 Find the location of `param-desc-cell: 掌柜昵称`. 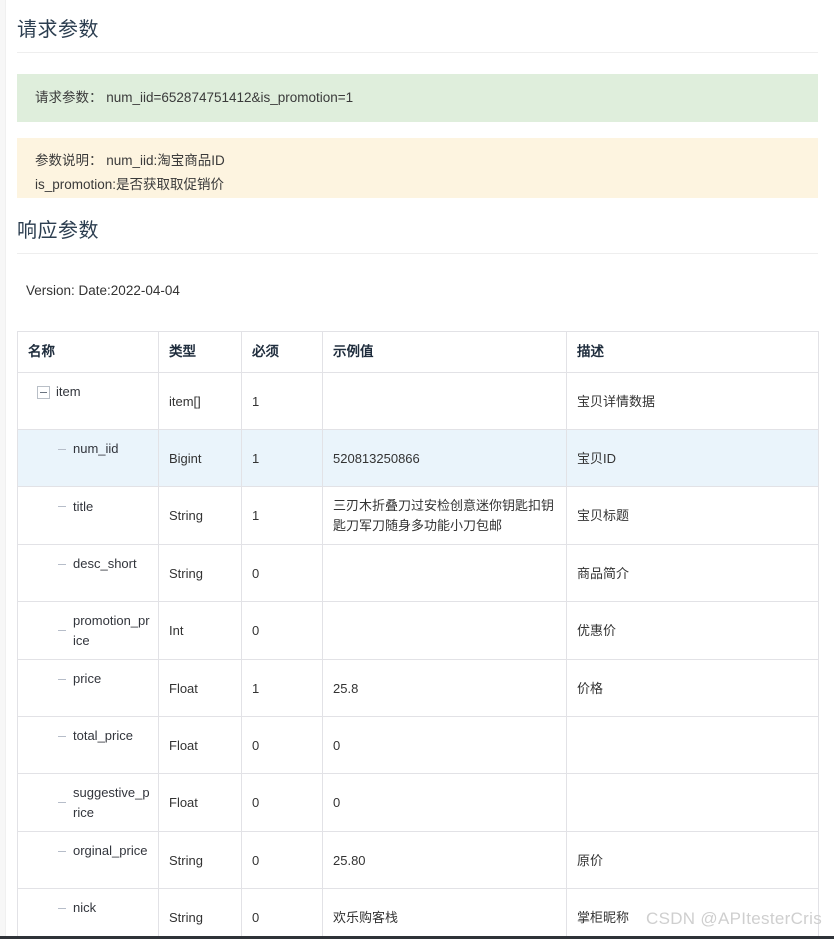

param-desc-cell: 掌柜昵称 is located at coordinates (692, 913).